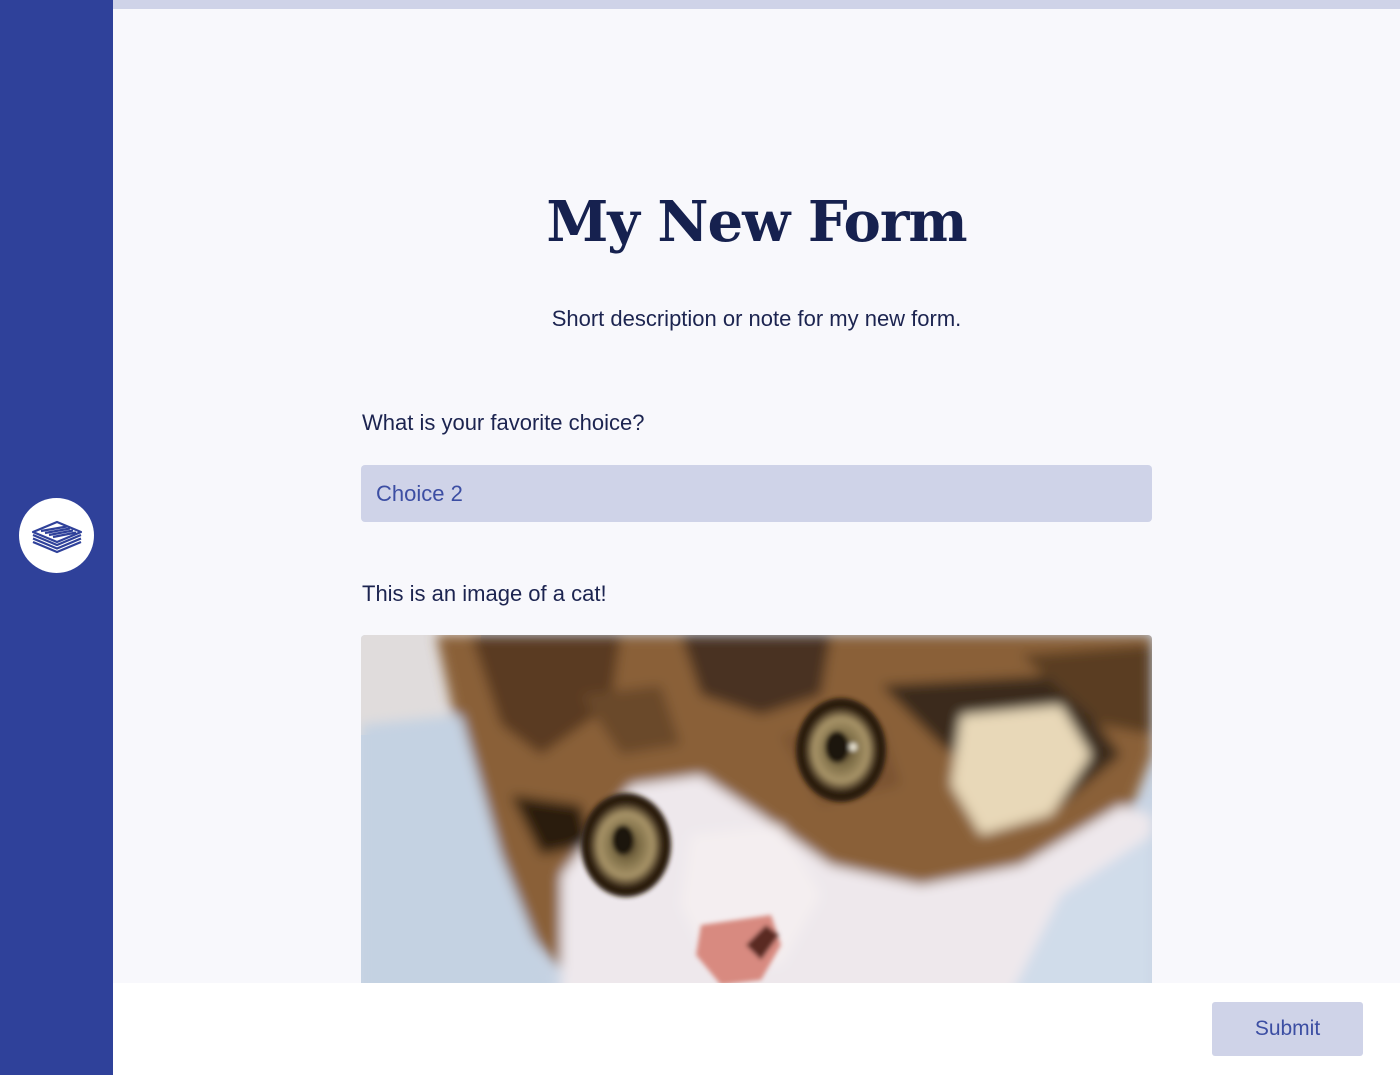 The width and height of the screenshot is (1400, 1075). Describe the element at coordinates (484, 593) in the screenshot. I see `image-label: This is an image of a cat!` at that location.